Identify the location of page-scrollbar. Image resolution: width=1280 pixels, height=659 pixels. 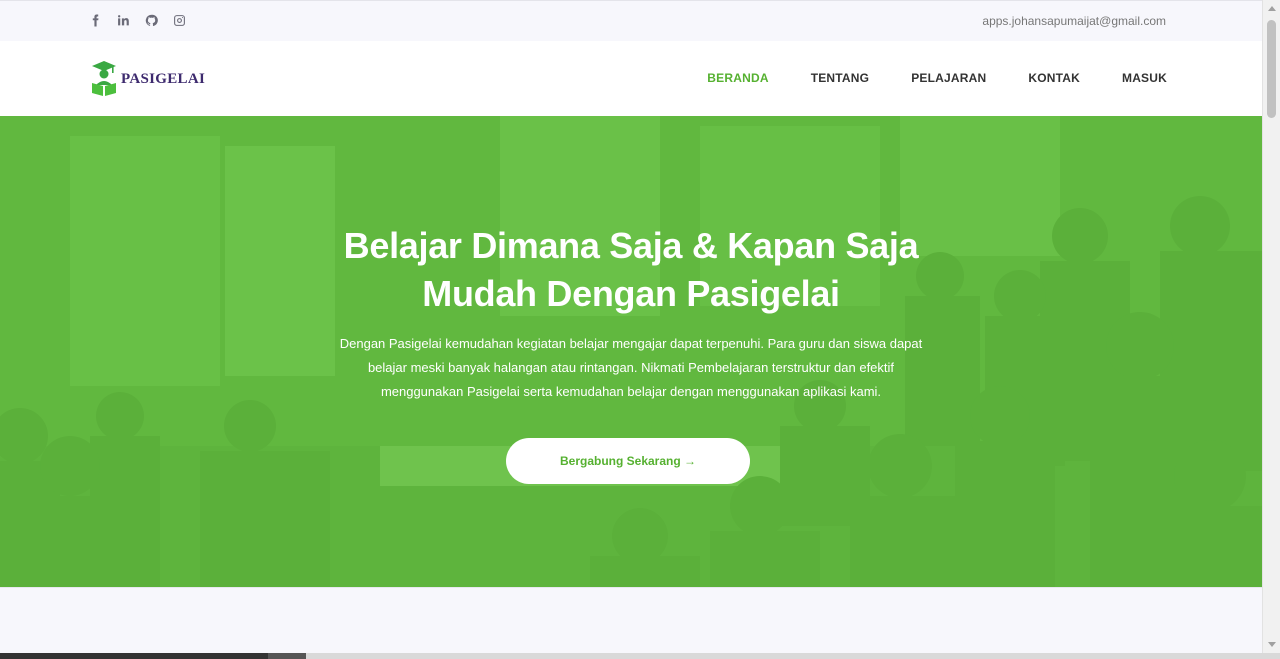
(1271, 326).